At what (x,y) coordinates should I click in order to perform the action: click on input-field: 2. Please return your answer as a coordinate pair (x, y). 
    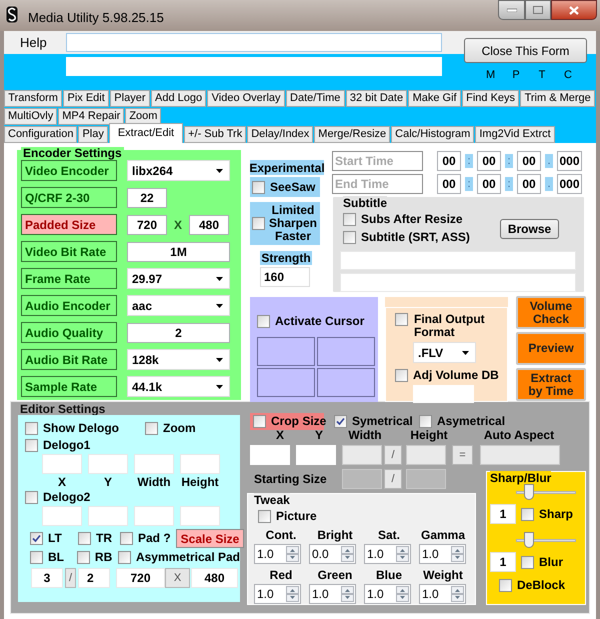
    Looking at the image, I should click on (178, 332).